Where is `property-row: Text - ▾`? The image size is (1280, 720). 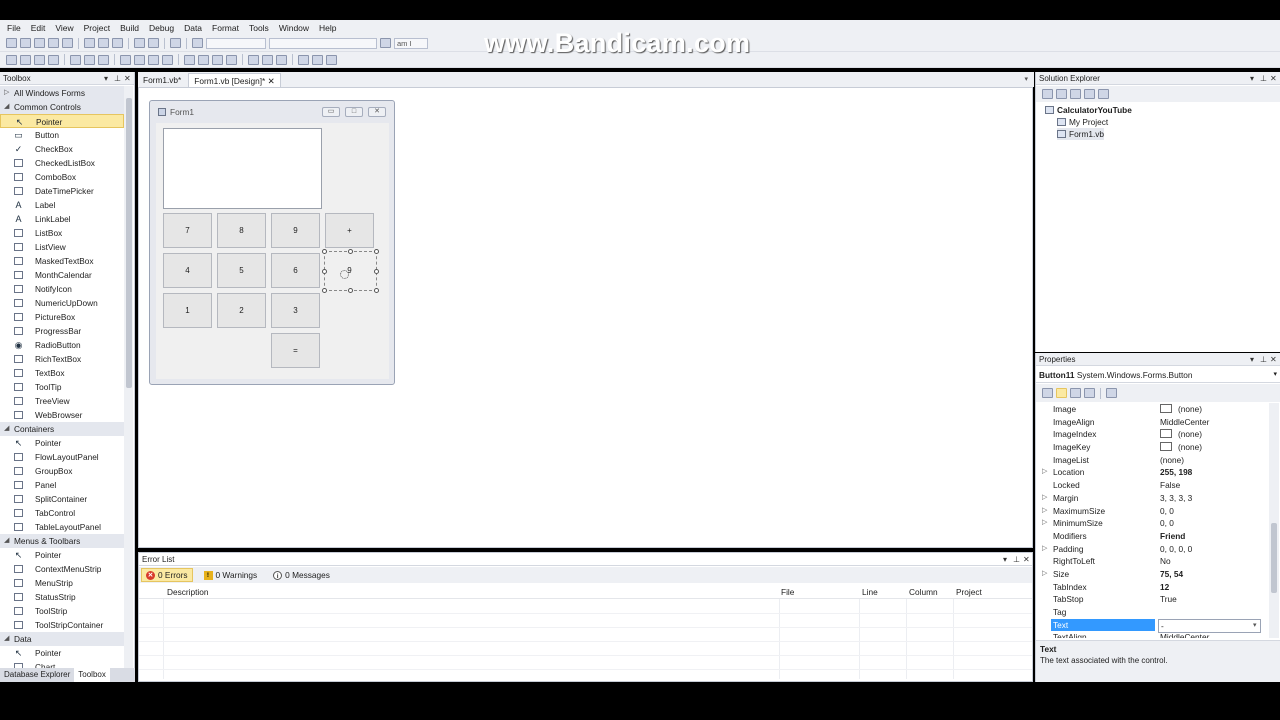 property-row: Text - ▾ is located at coordinates (1152, 626).